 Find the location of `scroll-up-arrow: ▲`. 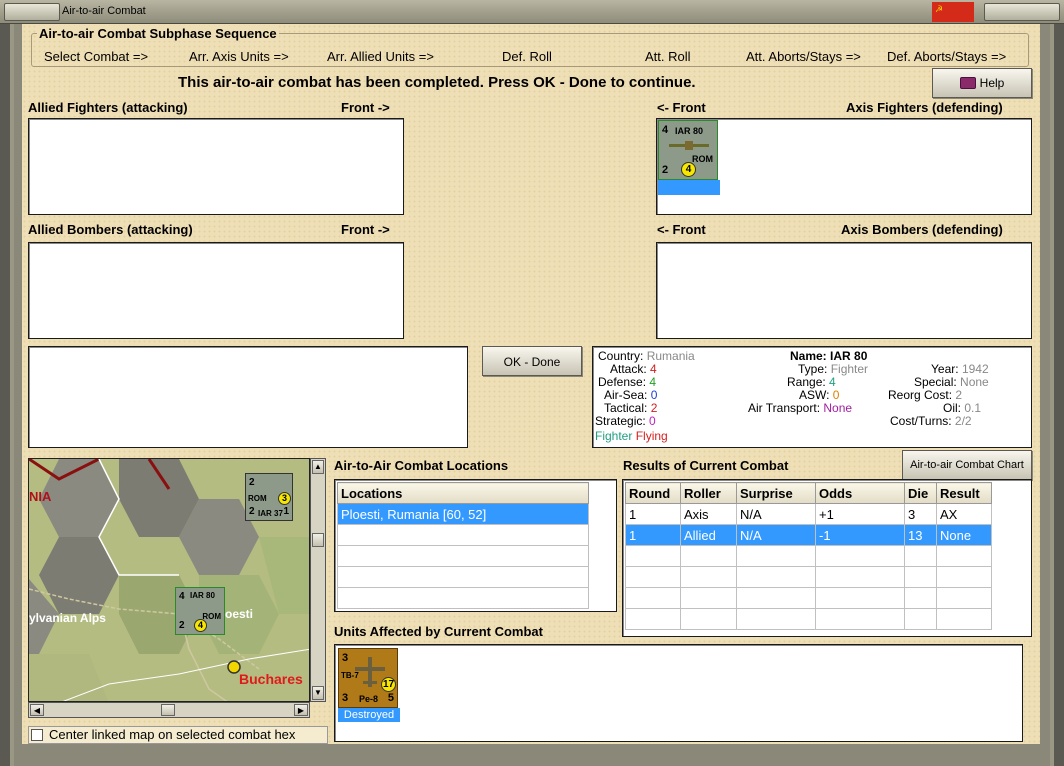

scroll-up-arrow: ▲ is located at coordinates (318, 467).